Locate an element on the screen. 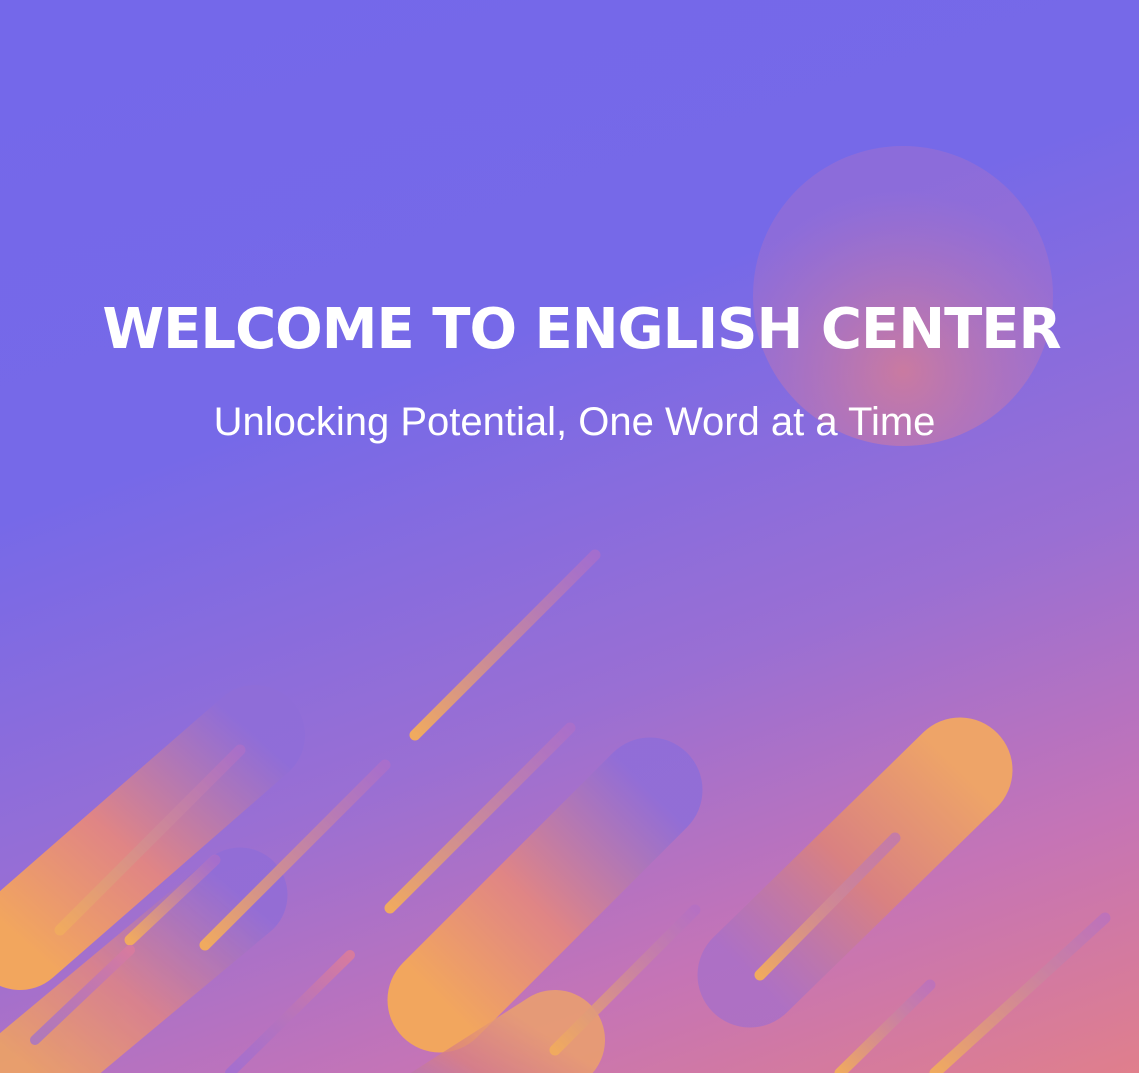 This screenshot has height=1073, width=1139. page-subtitle: Unlocking Potential, One Word at a Time is located at coordinates (574, 422).